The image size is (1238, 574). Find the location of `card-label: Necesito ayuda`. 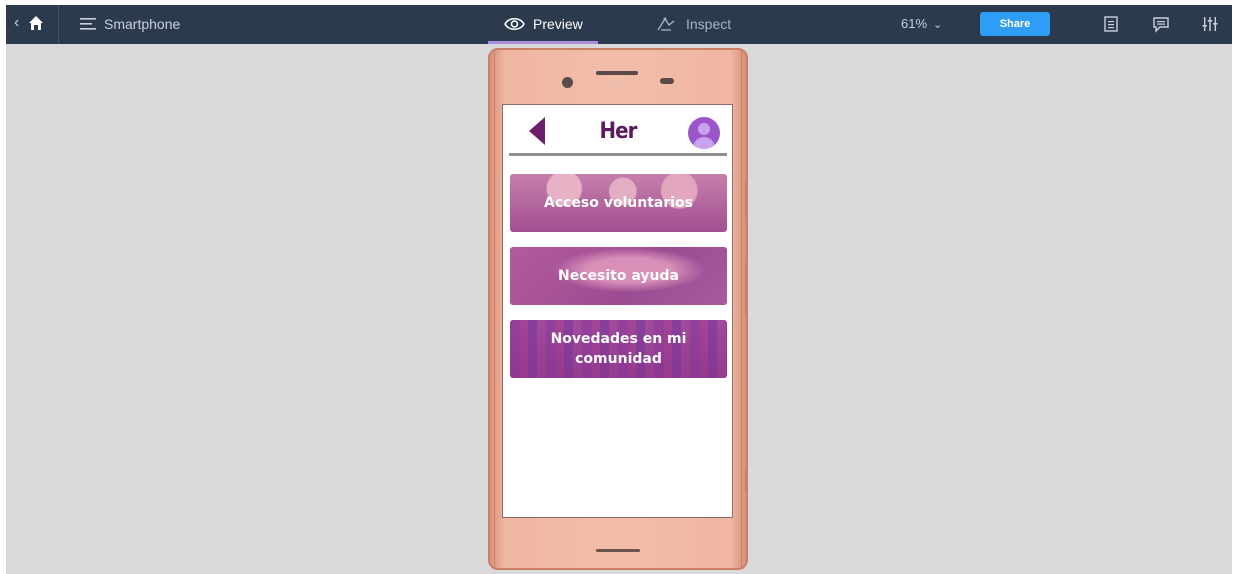

card-label: Necesito ayuda is located at coordinates (618, 276).